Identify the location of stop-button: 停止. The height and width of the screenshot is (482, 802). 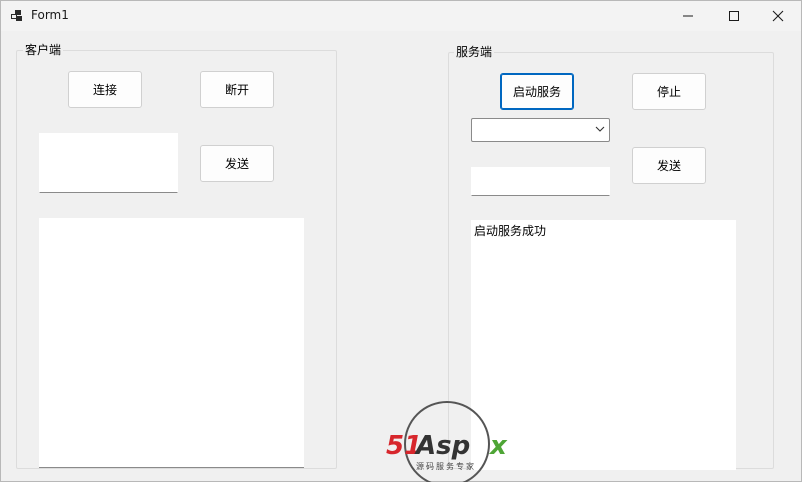
(669, 91).